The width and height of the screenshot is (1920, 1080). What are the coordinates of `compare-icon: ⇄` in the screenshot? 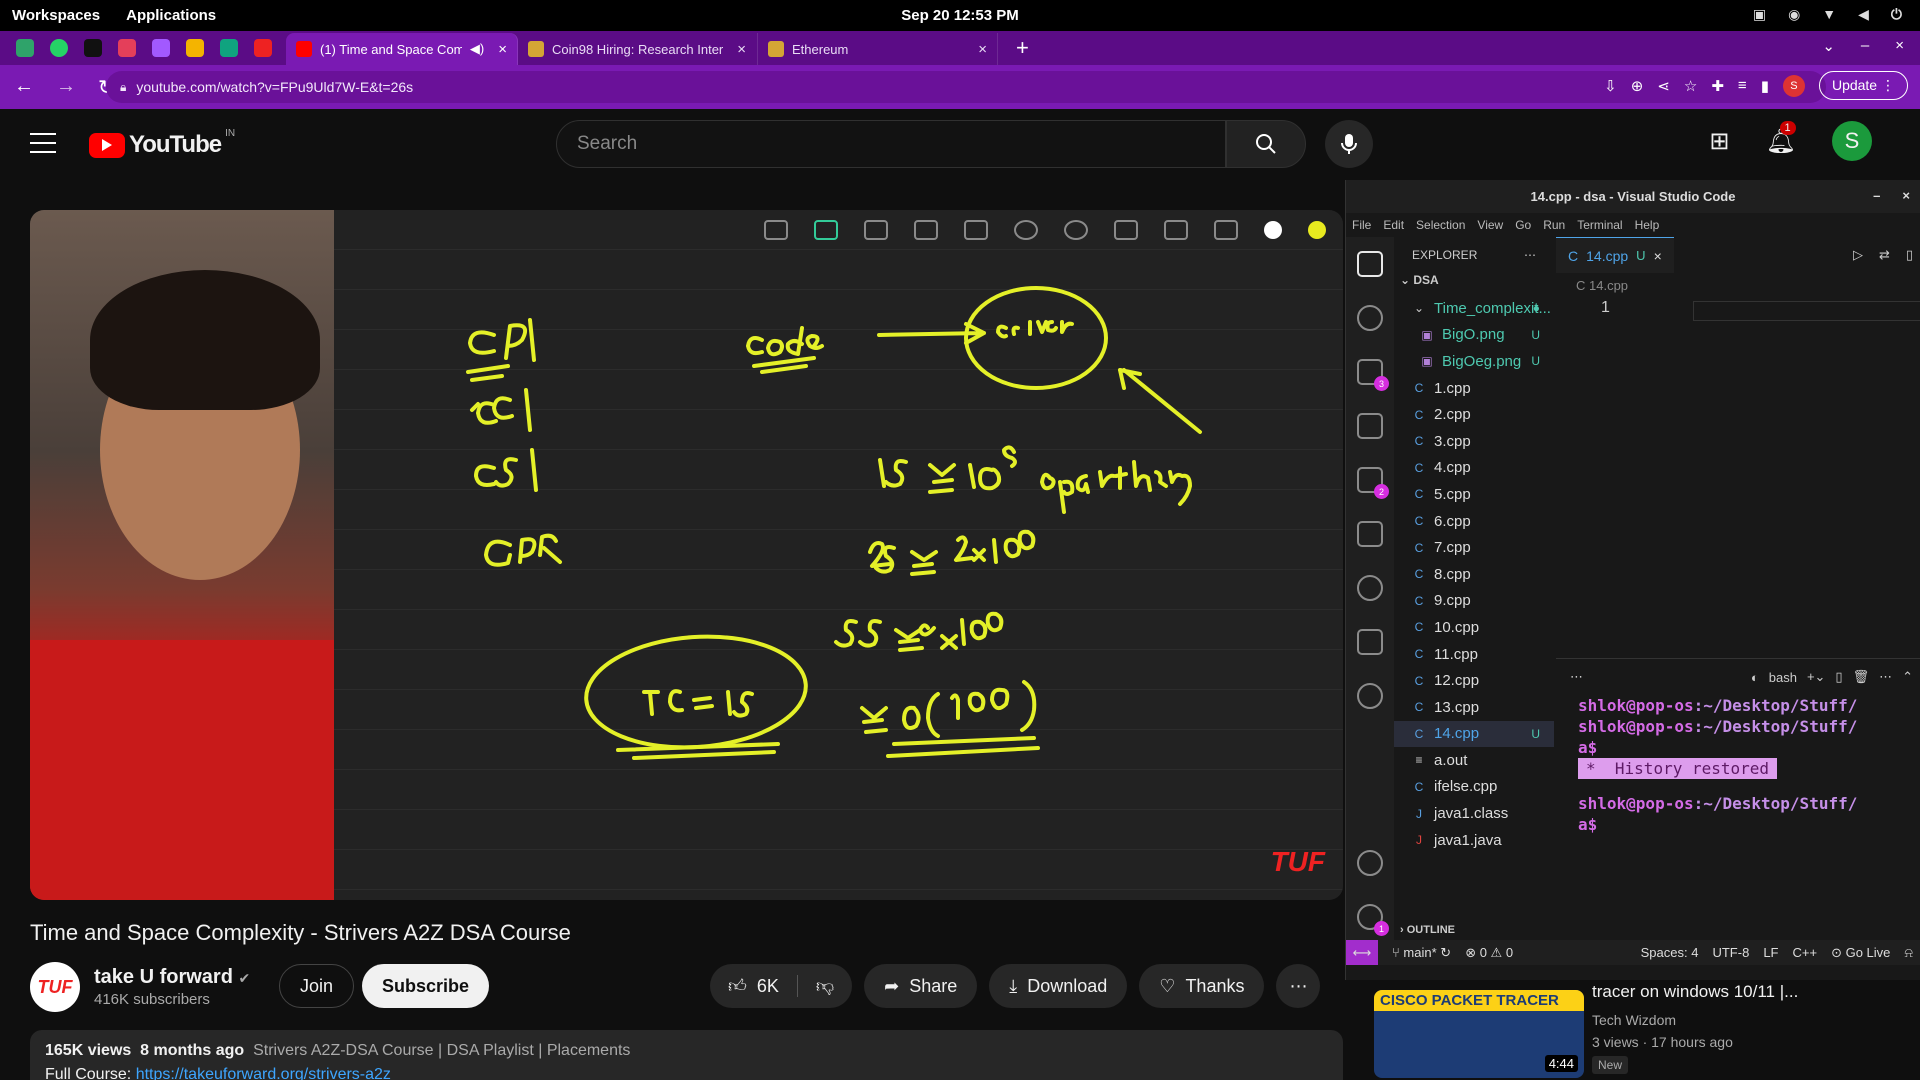 It's located at (1884, 255).